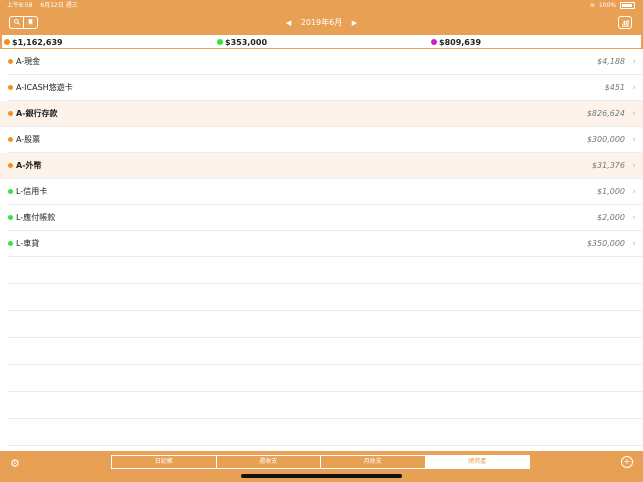 This screenshot has width=643, height=482. I want to click on account-row: L-信用卡 $1,000 ›, so click(325, 192).